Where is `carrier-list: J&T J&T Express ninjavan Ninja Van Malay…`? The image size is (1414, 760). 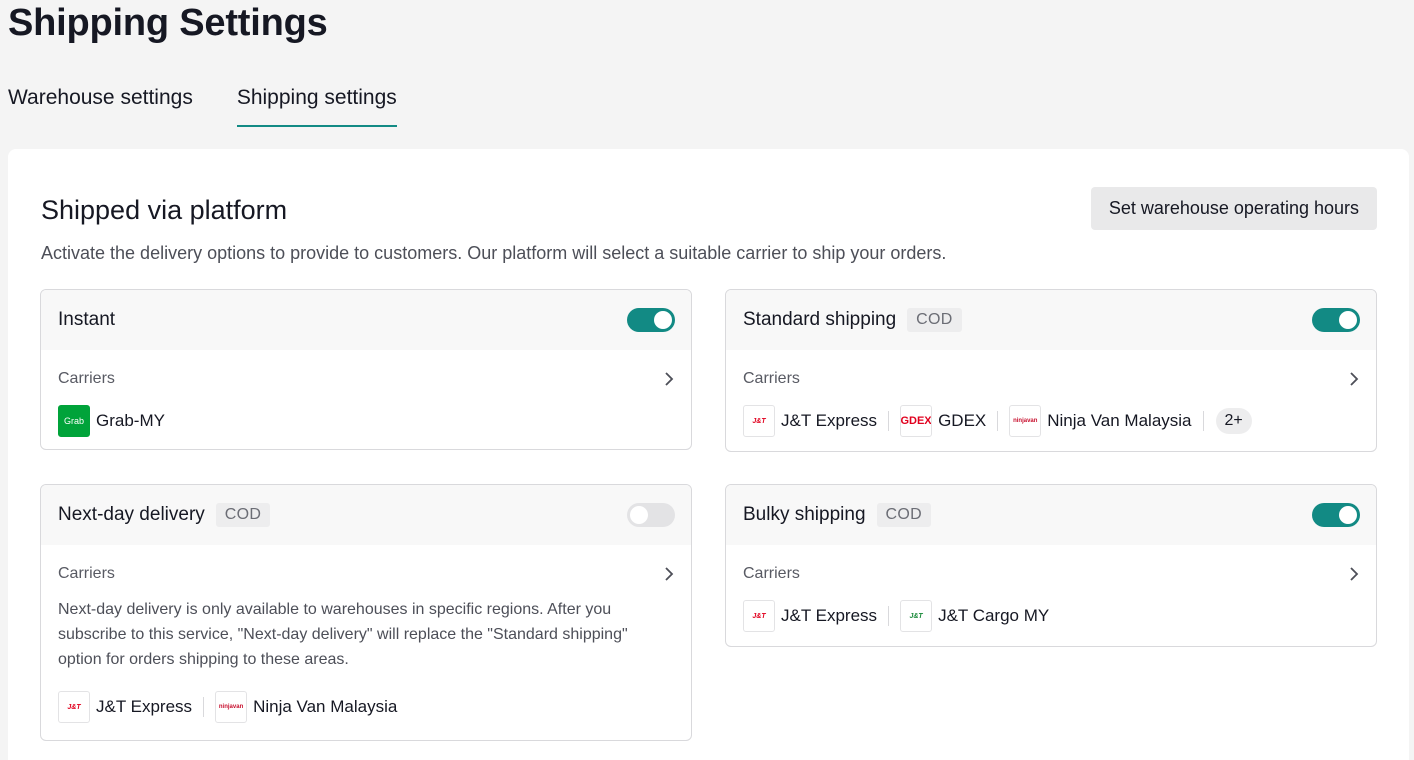 carrier-list: J&T J&T Express ninjavan Ninja Van Malay… is located at coordinates (366, 707).